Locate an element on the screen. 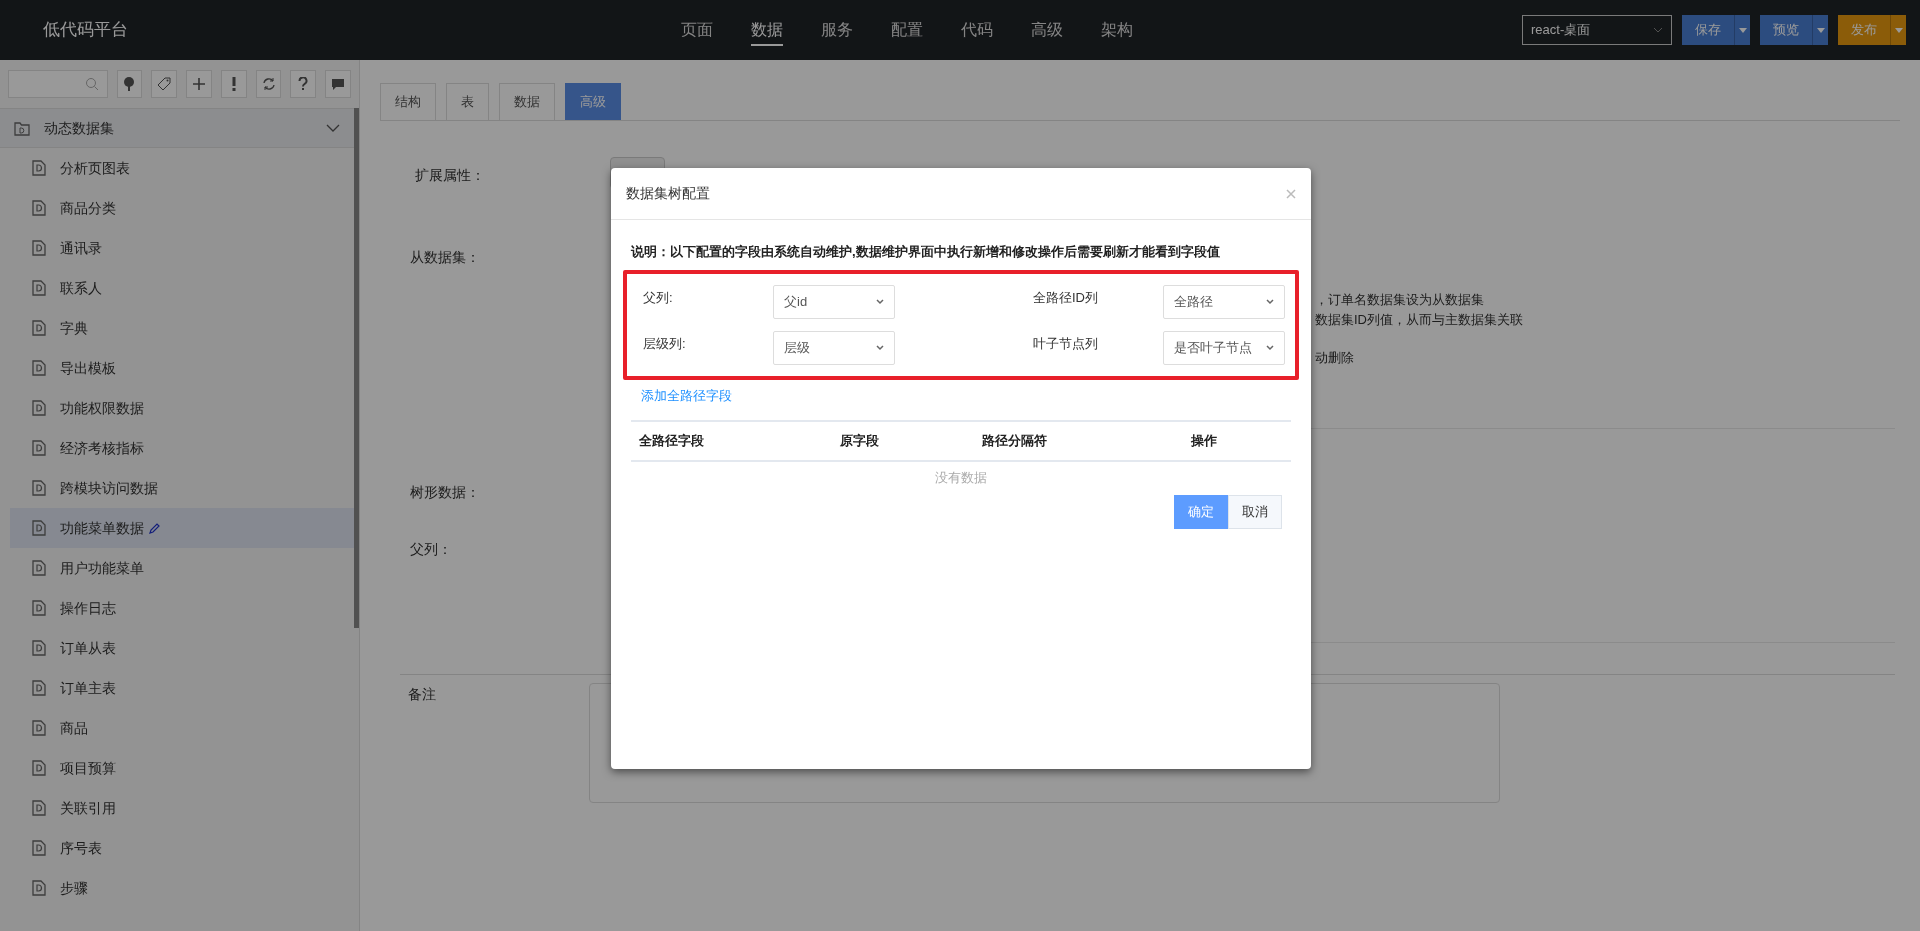 This screenshot has height=931, width=1920. note-text: 数据集ID列值，从而与主数据集关联 is located at coordinates (1419, 320).